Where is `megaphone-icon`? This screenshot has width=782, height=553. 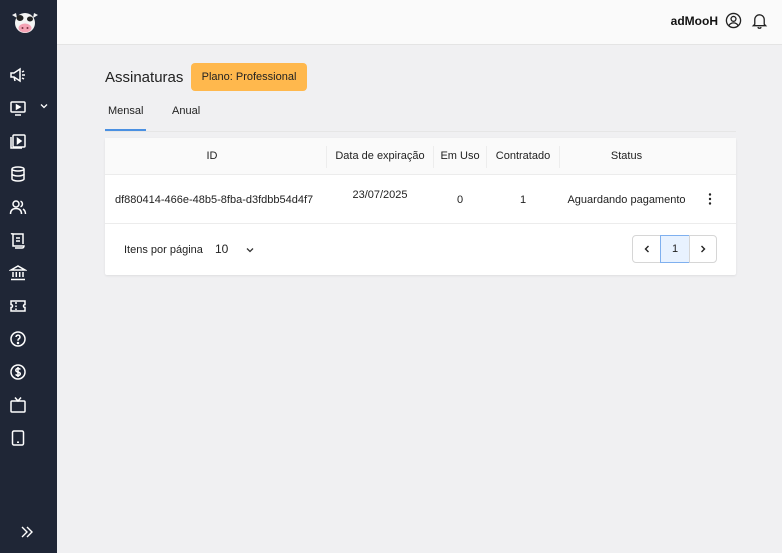
megaphone-icon is located at coordinates (18, 75).